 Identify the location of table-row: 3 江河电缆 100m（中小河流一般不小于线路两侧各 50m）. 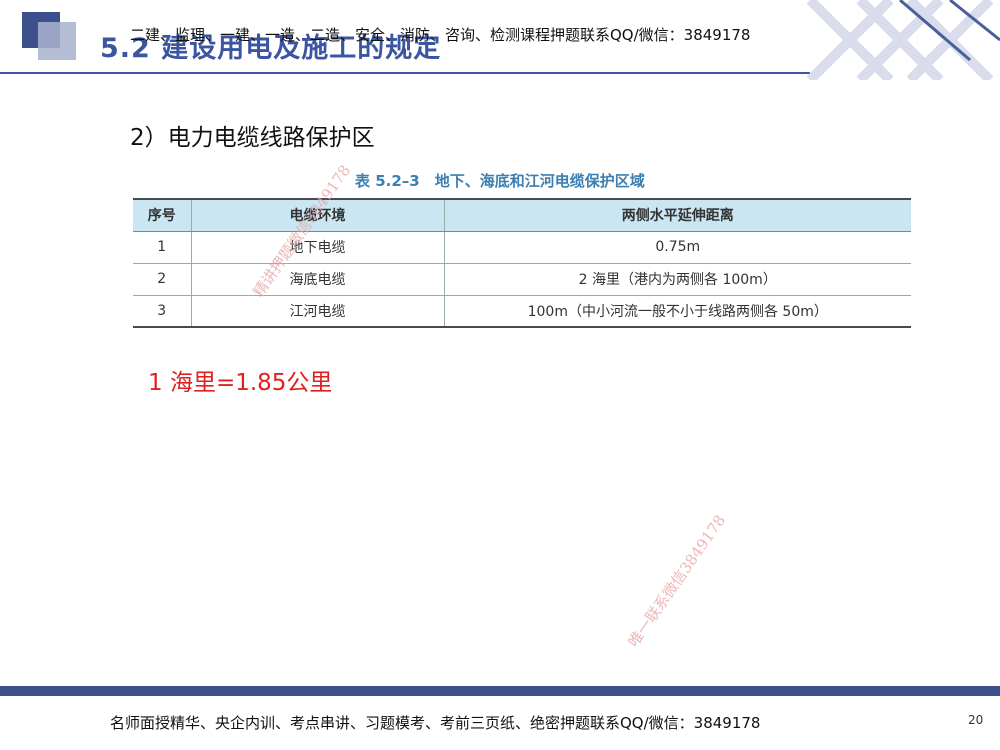
(522, 311).